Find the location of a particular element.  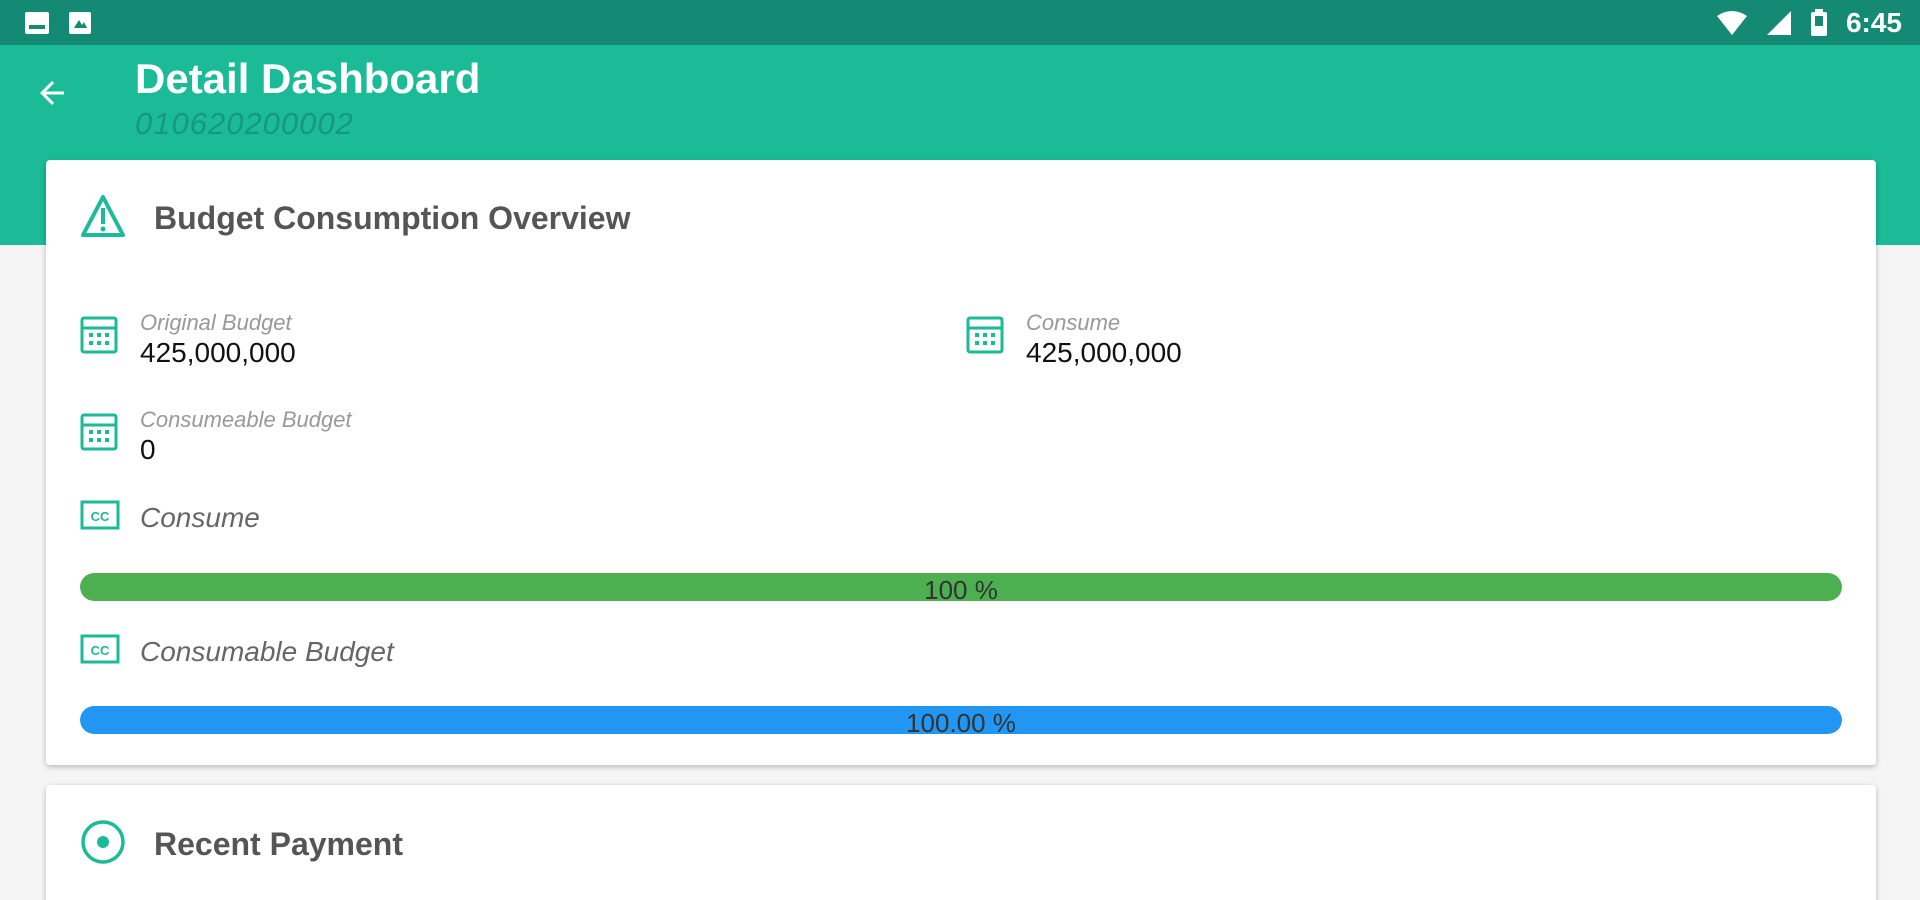

consume-label: Consume is located at coordinates (1073, 322).